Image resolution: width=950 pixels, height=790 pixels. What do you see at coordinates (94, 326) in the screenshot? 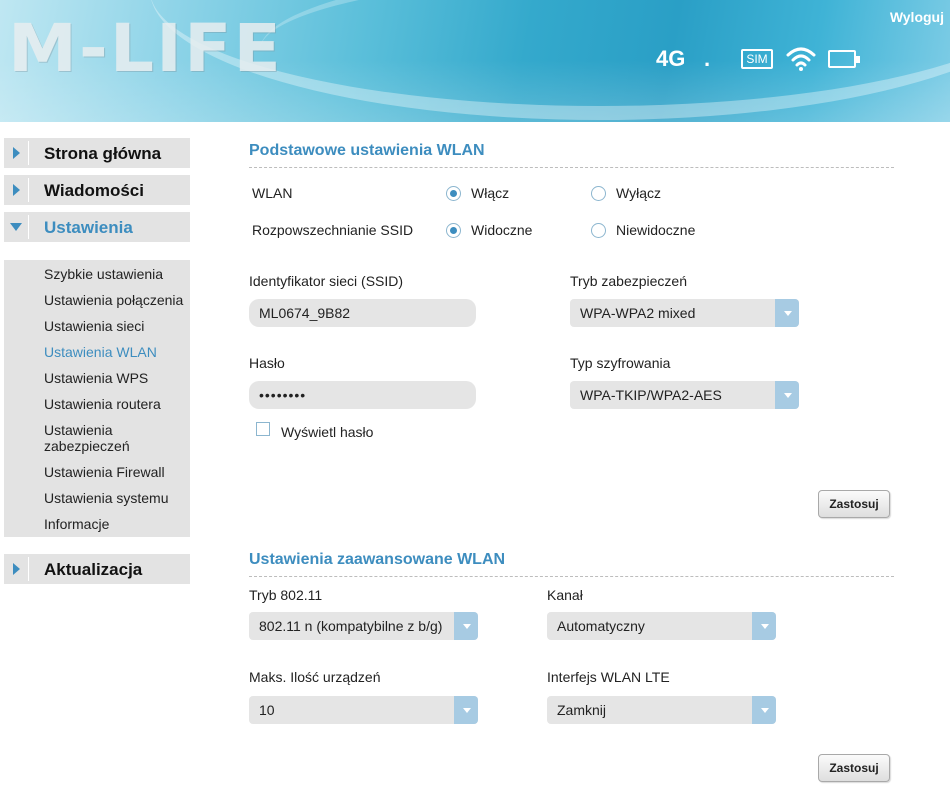
I see `submenu-item-network-settings: Ustawienia sieci` at bounding box center [94, 326].